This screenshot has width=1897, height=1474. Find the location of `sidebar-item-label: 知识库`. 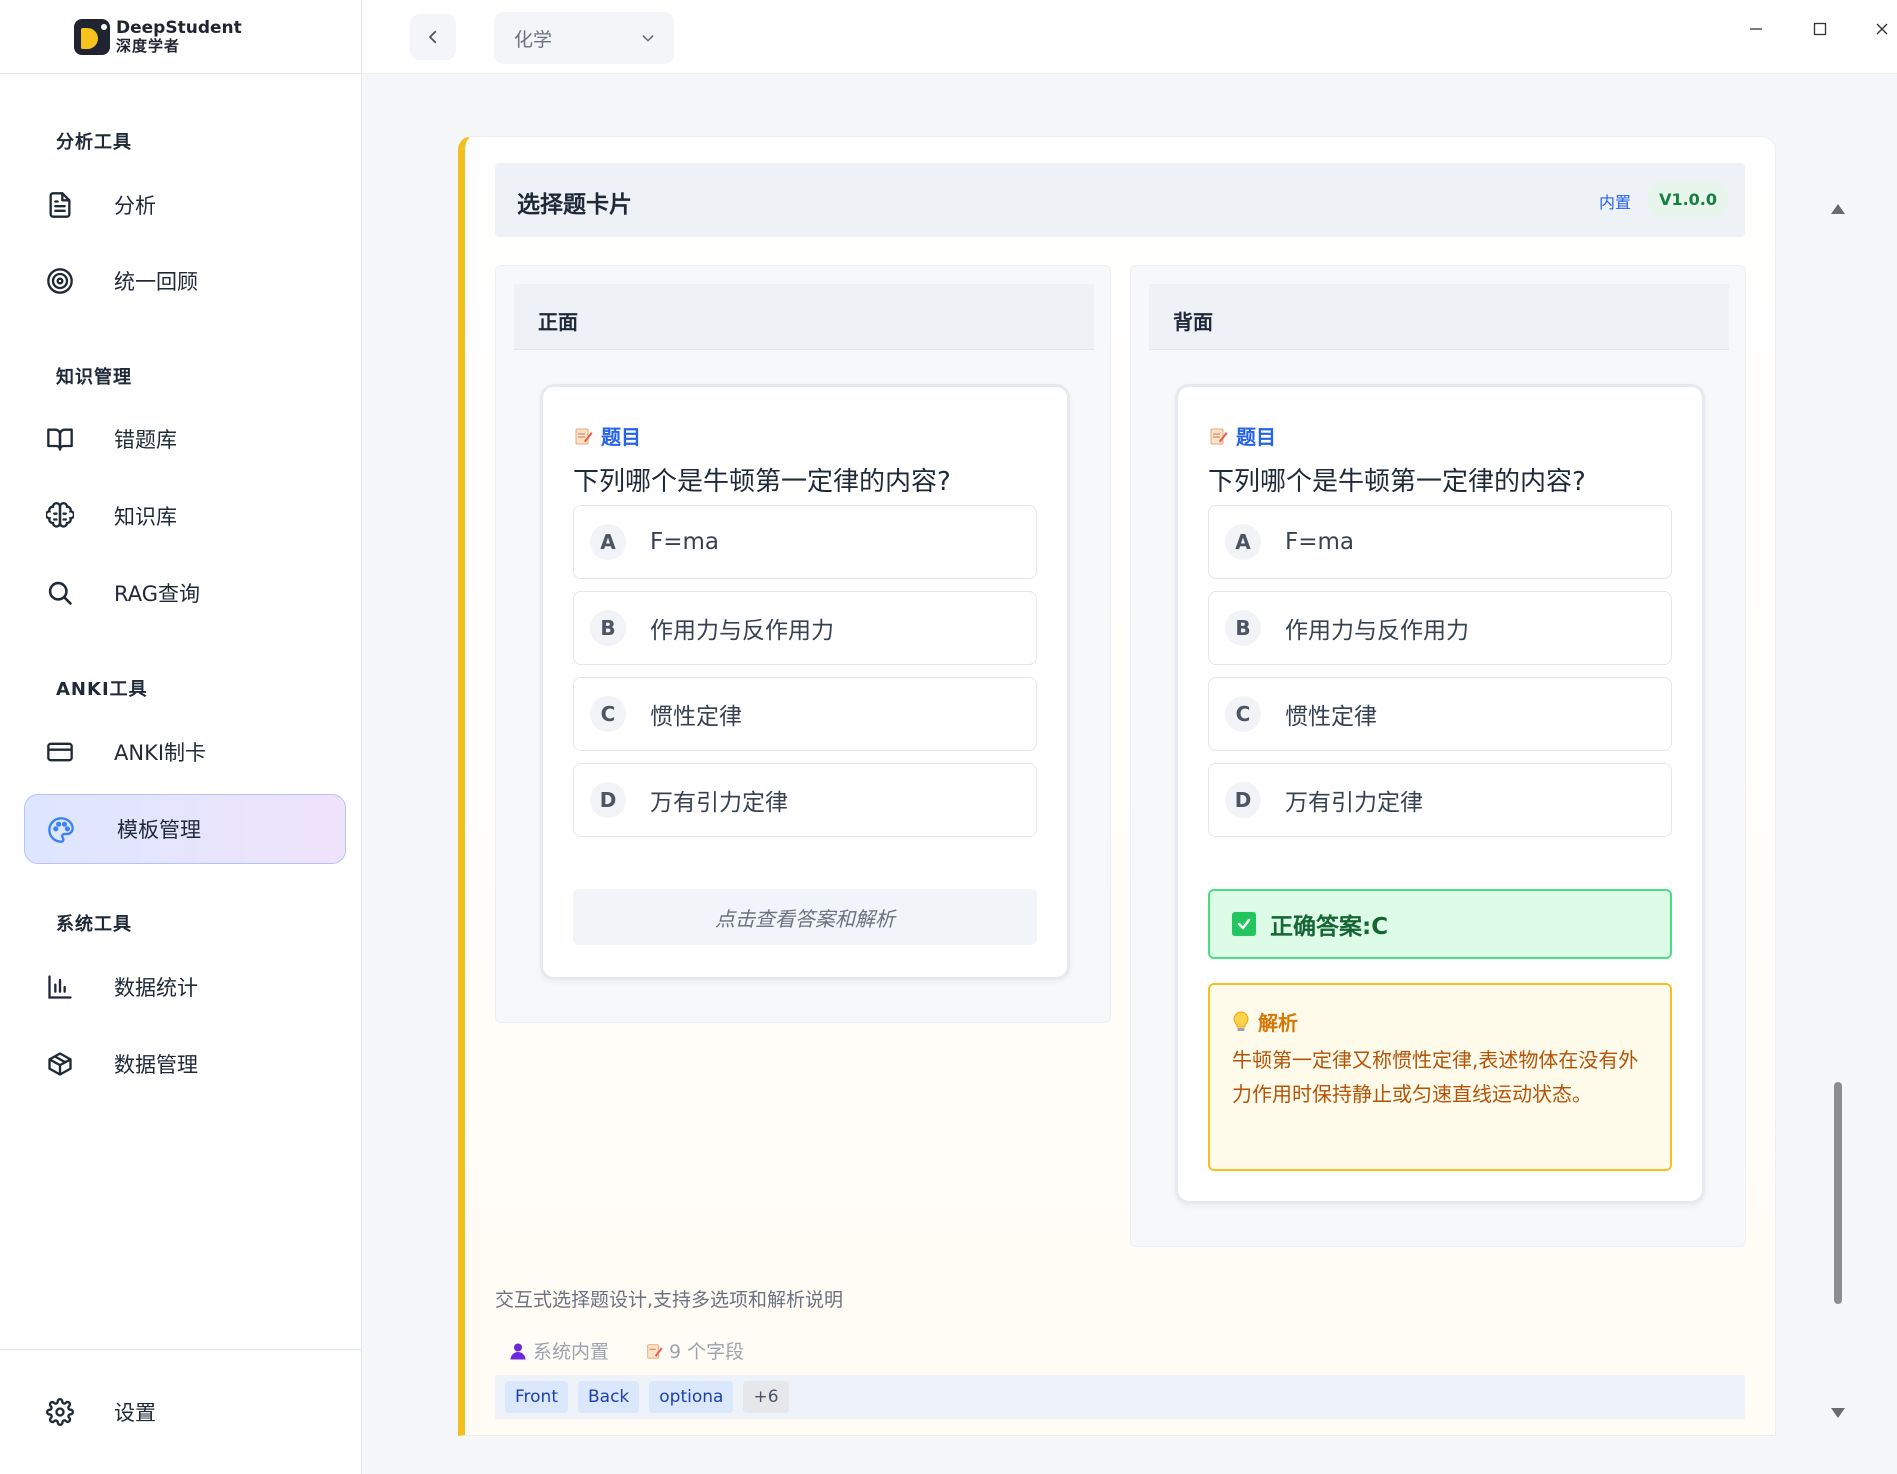

sidebar-item-label: 知识库 is located at coordinates (145, 517).